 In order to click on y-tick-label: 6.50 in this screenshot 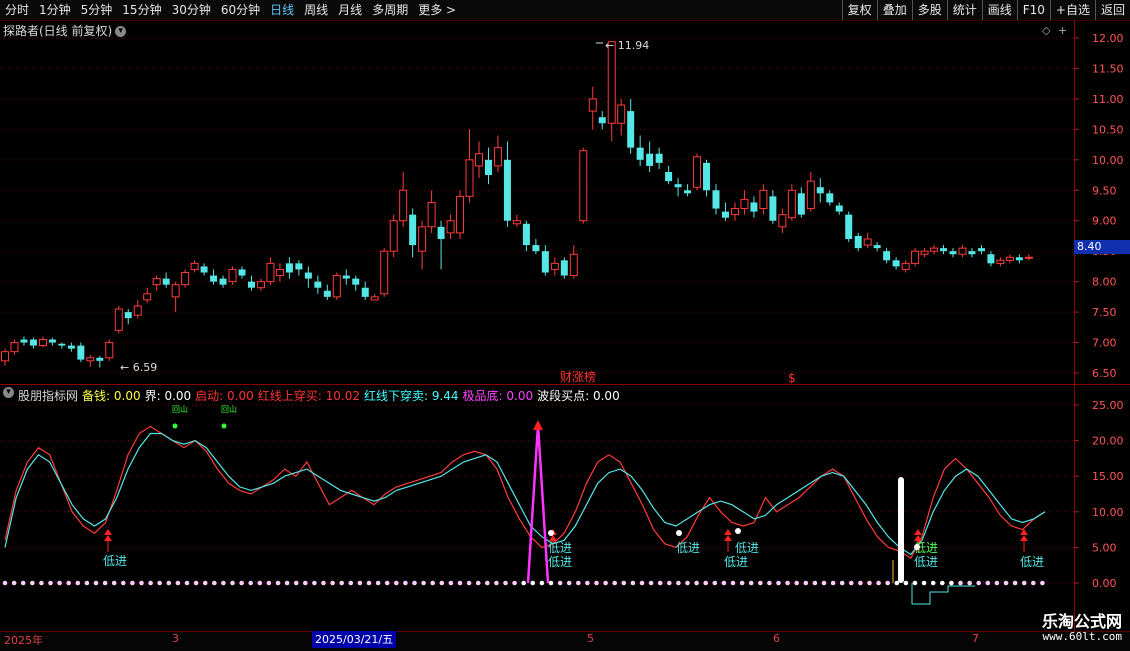, I will do `click(1104, 373)`.